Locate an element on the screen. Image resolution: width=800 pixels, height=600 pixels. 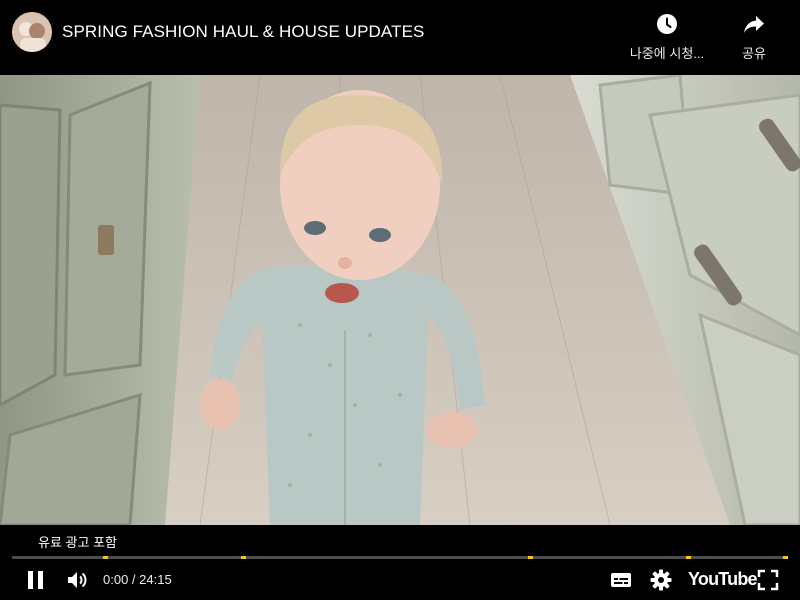
channel-avatar is located at coordinates (32, 32).